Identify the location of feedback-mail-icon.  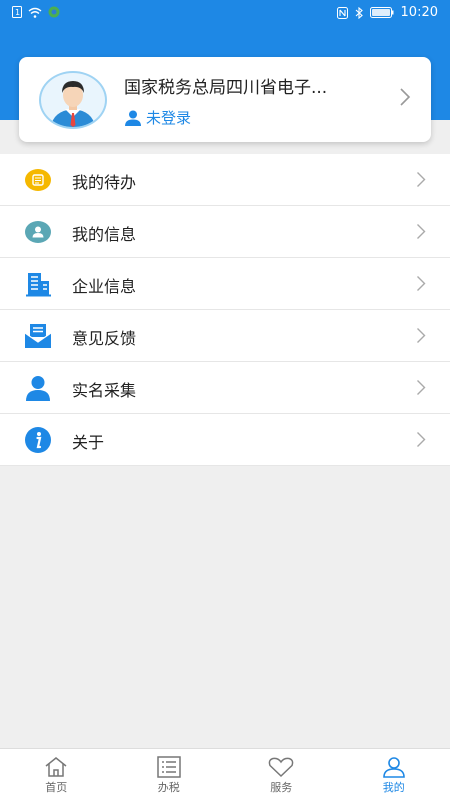
(38, 336).